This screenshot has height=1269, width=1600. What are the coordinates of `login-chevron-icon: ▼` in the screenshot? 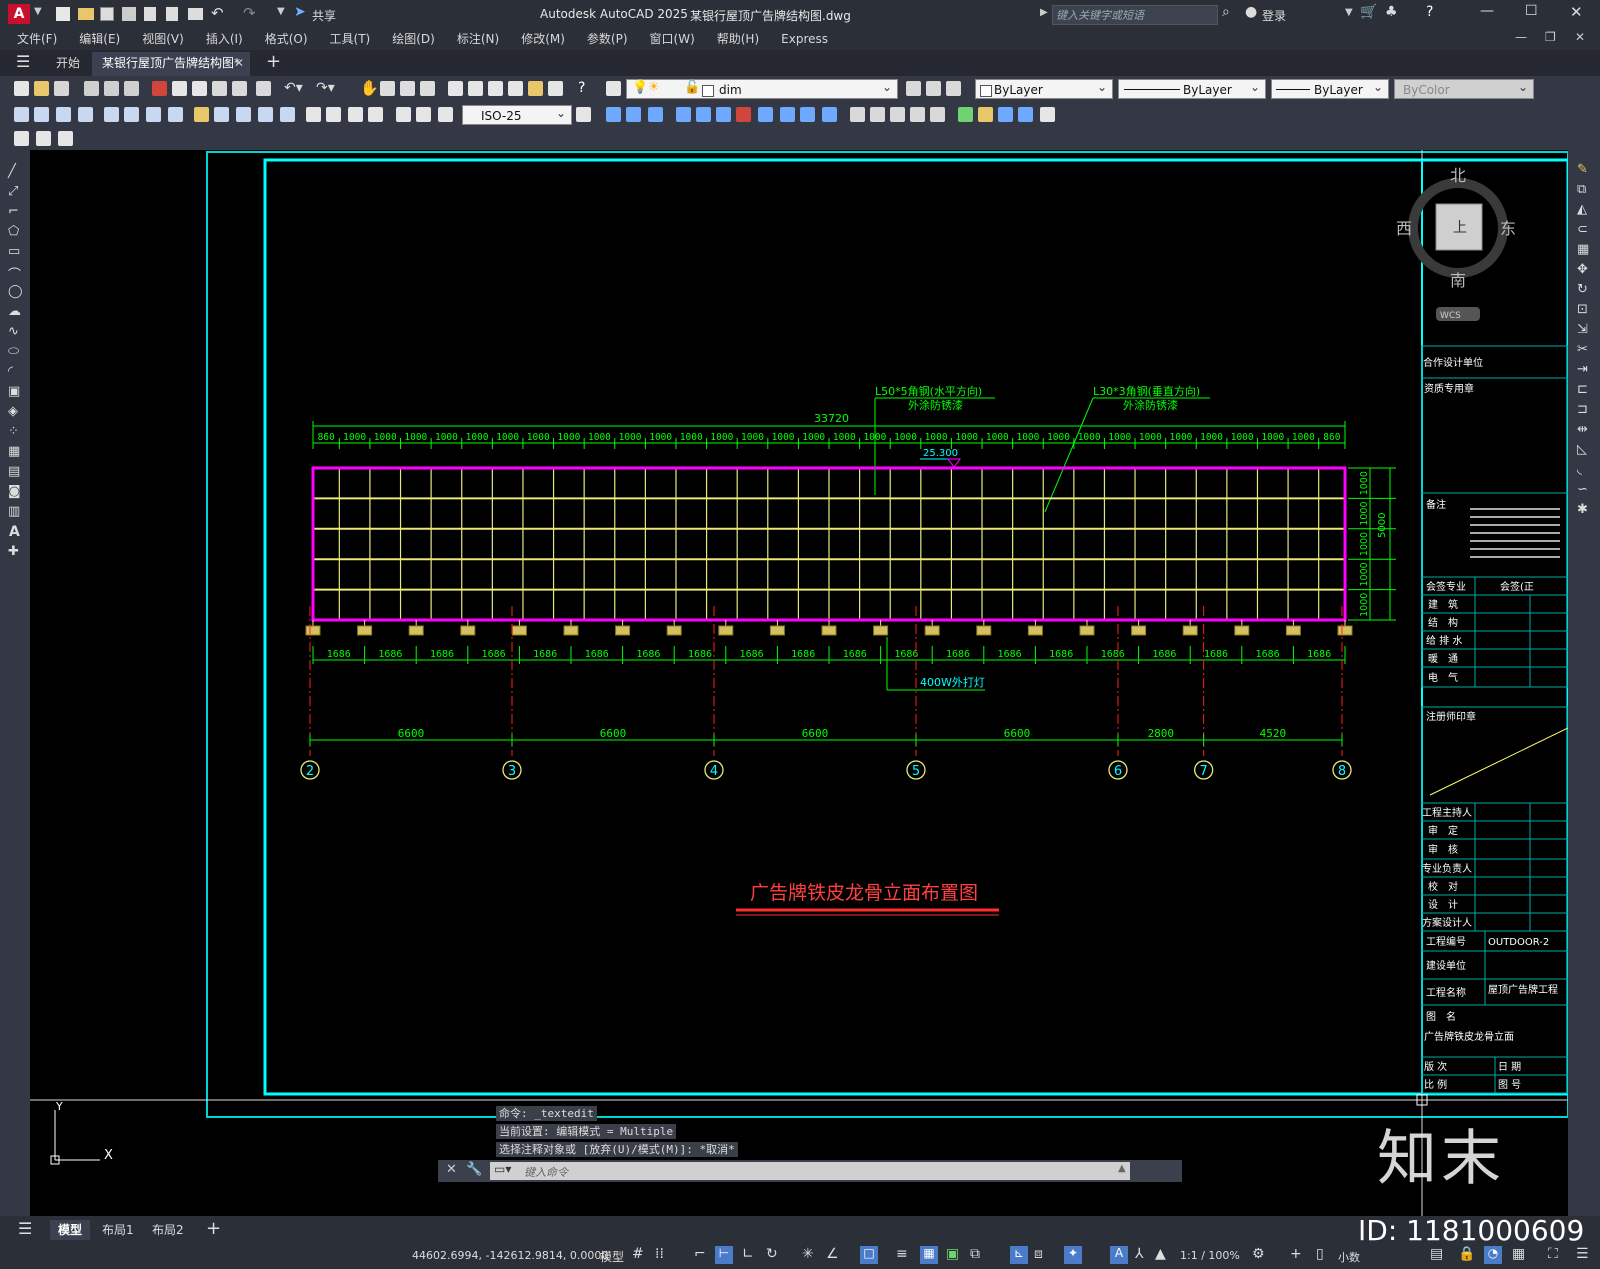 It's located at (1349, 12).